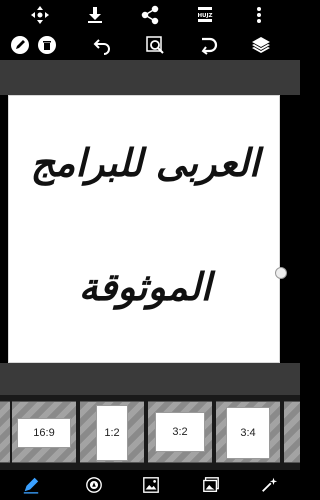 This screenshot has height=500, width=320. I want to click on share-icon, so click(150, 15).